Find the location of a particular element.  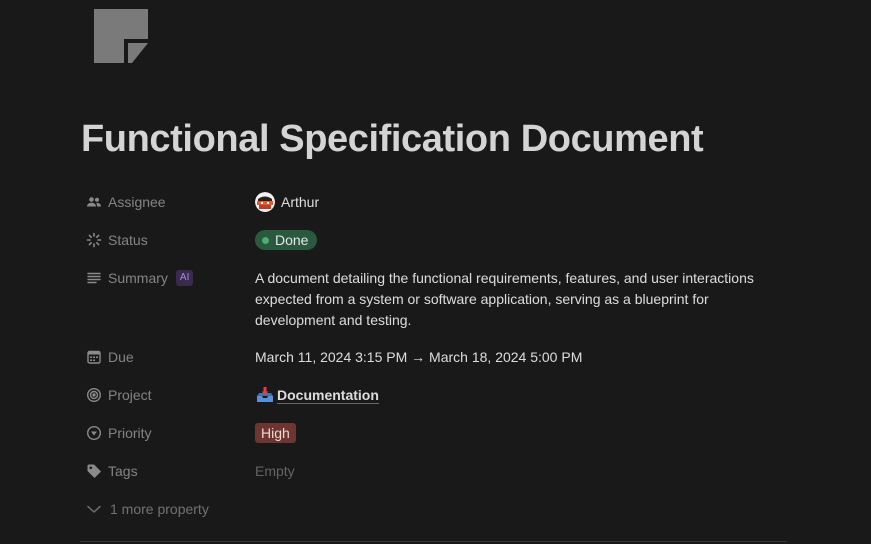

people-icon is located at coordinates (94, 202).